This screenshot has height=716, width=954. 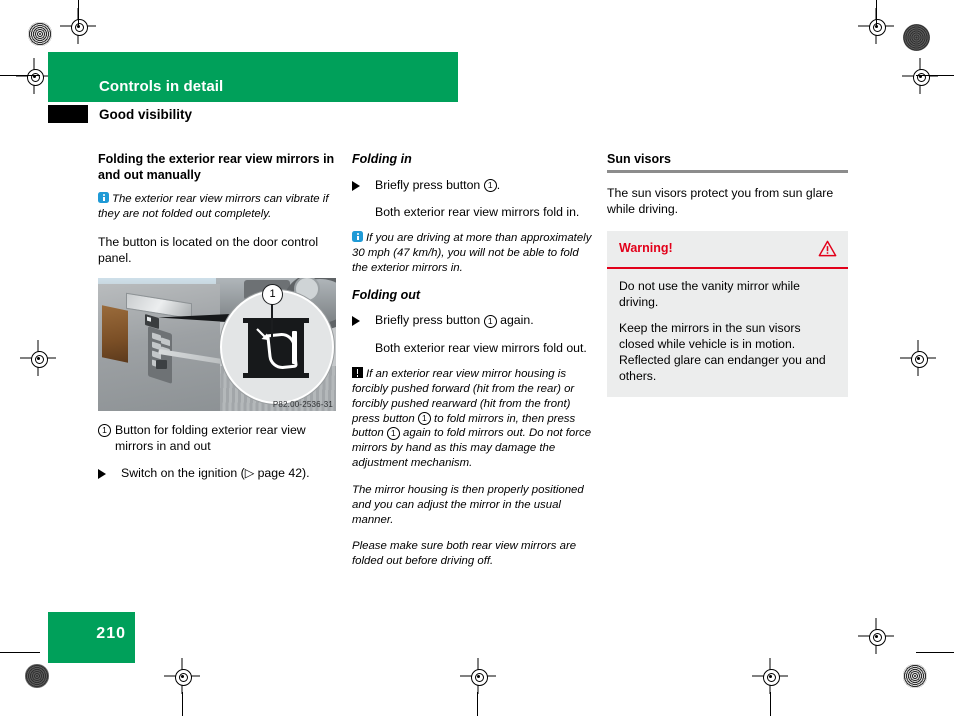 What do you see at coordinates (182, 704) in the screenshot?
I see `cut-line-bottom-left-v` at bounding box center [182, 704].